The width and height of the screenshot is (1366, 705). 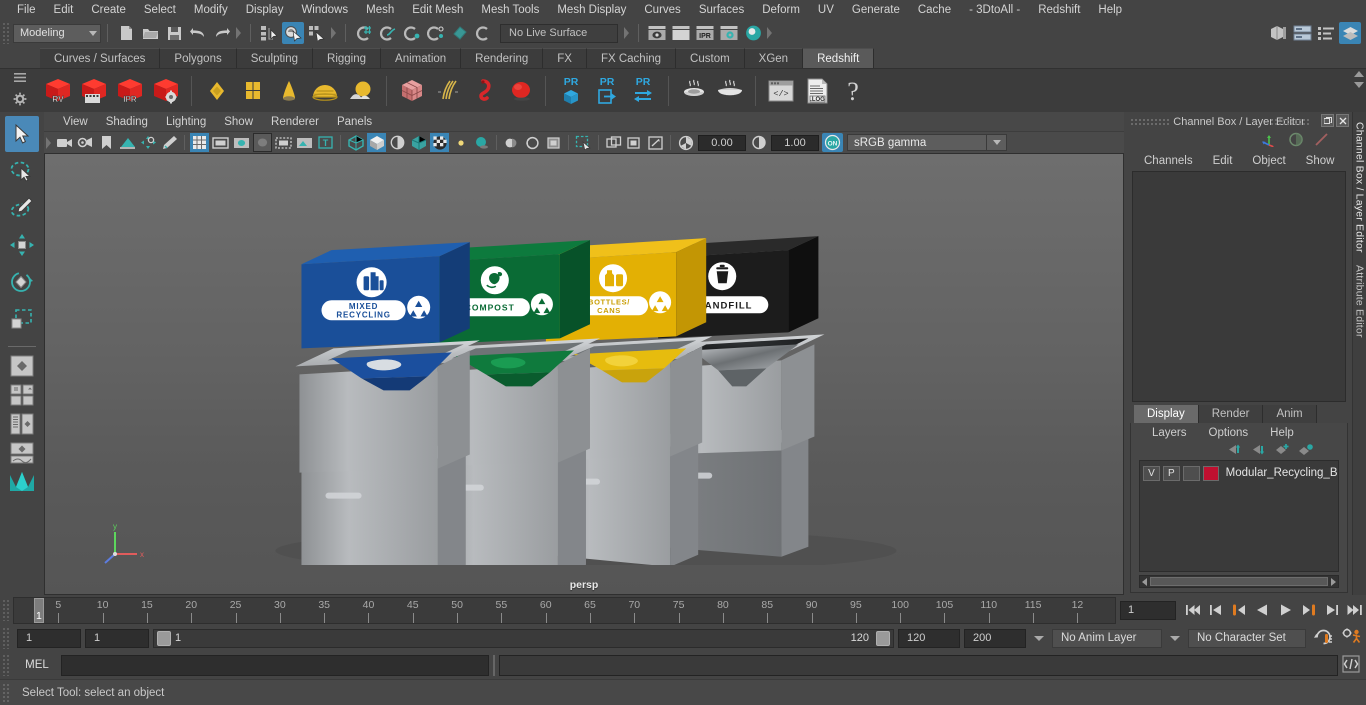 I want to click on channel-box-menu-show: Show, so click(x=1320, y=161).